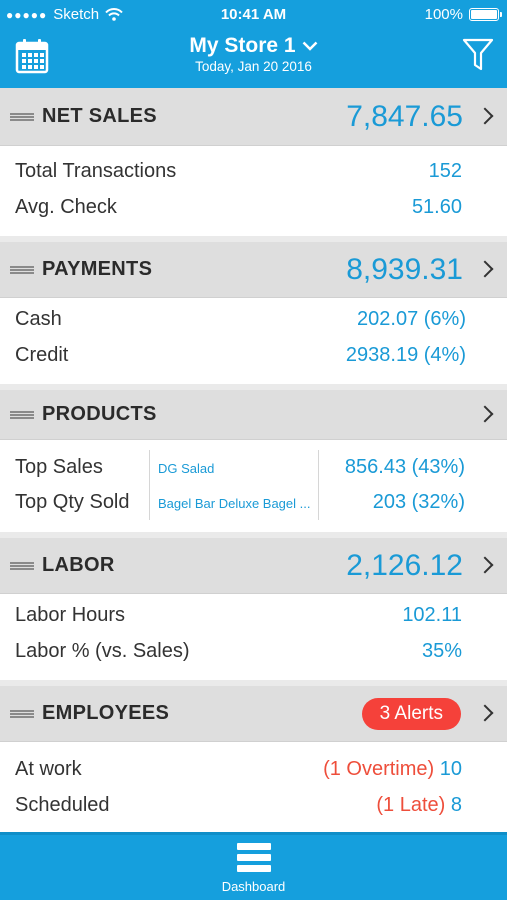 The width and height of the screenshot is (507, 900). I want to click on battery-percent: 100%, so click(443, 14).